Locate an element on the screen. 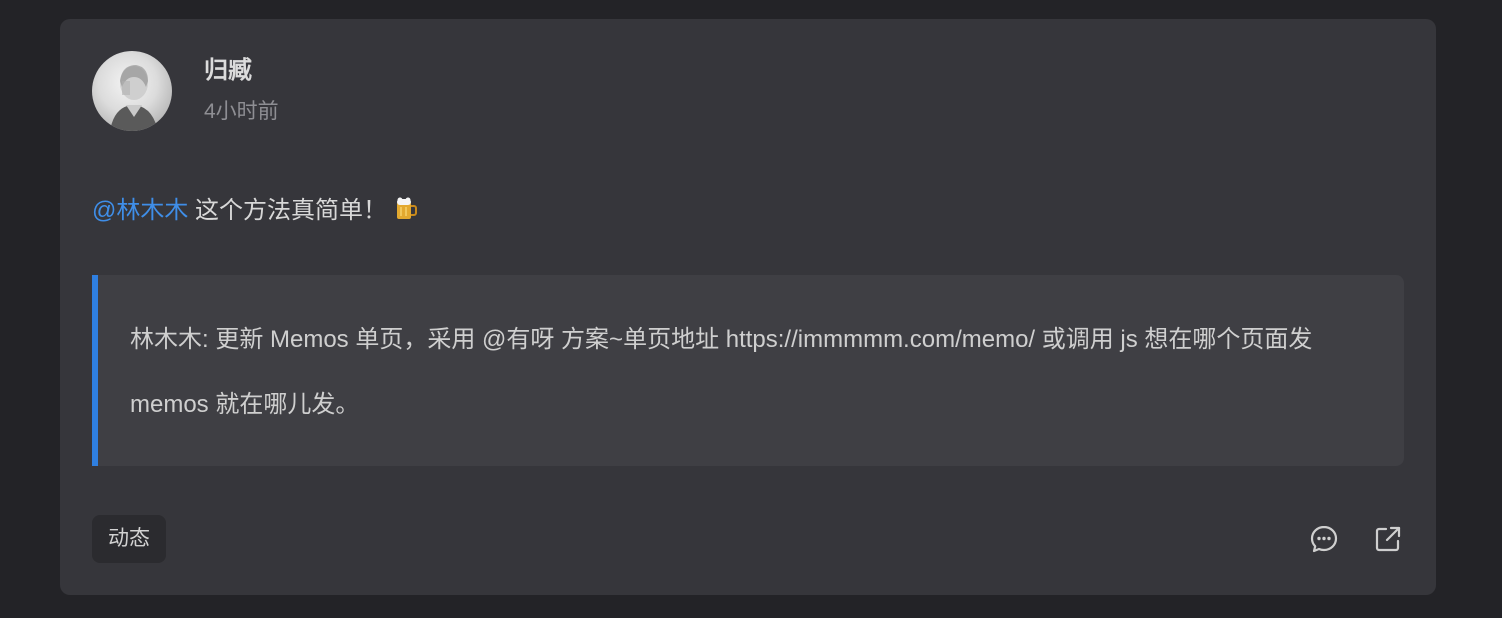  post-text: 这个方法真简单！ is located at coordinates (288, 210).